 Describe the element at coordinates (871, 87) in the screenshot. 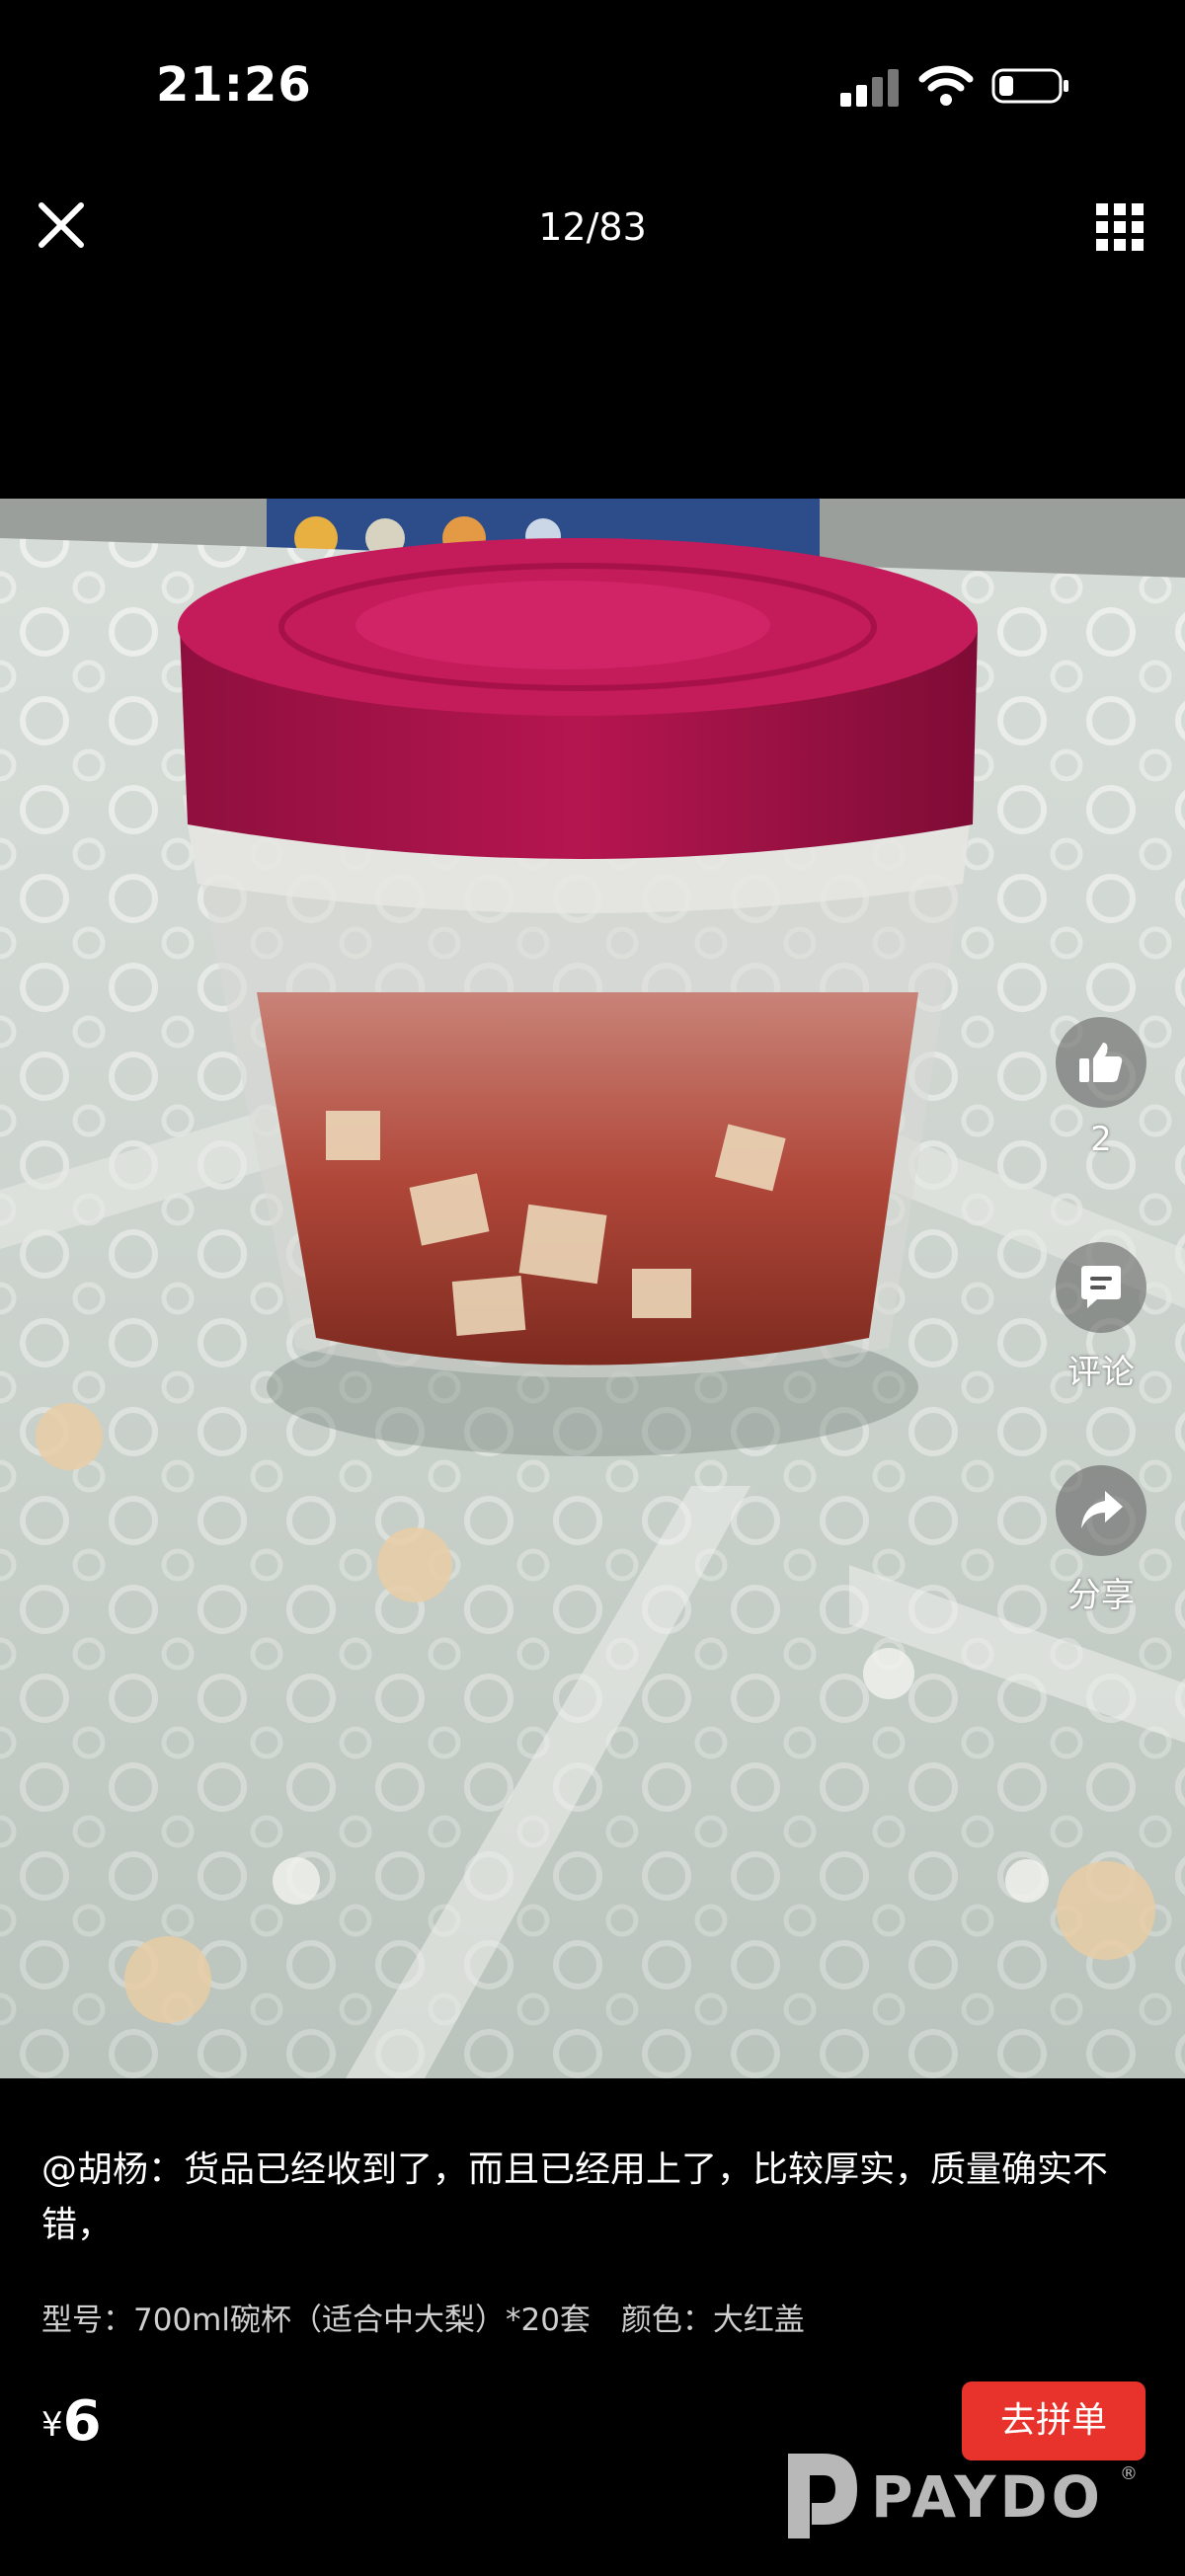

I see `cellular-signal-icon` at that location.